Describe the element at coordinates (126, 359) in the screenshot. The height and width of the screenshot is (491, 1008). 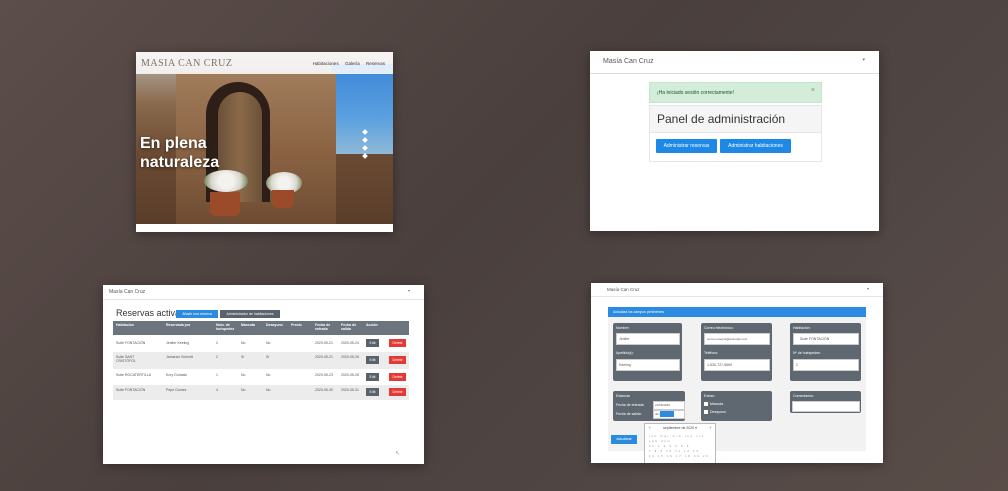
I see `cell-room: Suite SANT CRISTÒFOL` at that location.